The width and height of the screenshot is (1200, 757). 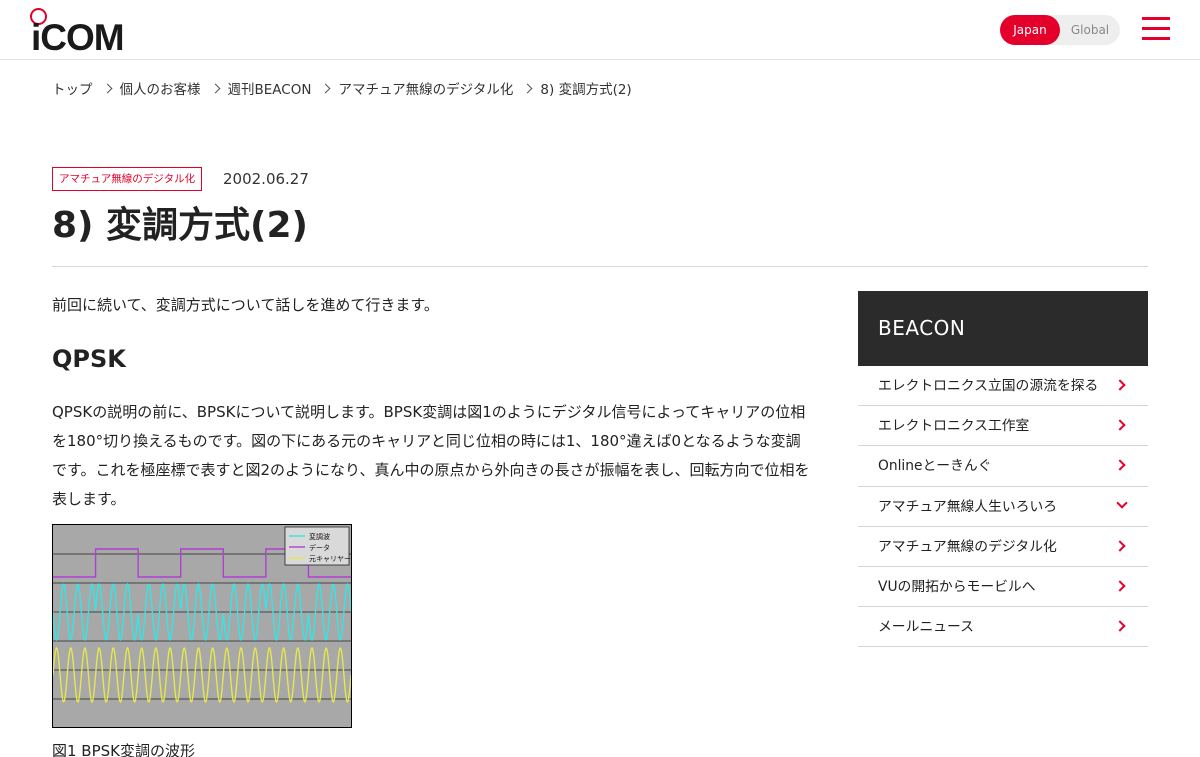 I want to click on breadcrumb-beacon: 週刊BEACON, so click(x=270, y=88).